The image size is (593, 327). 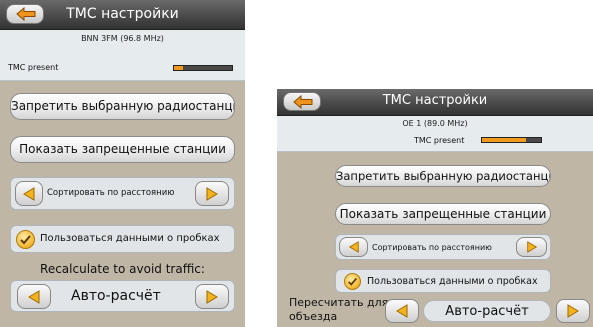 What do you see at coordinates (435, 123) in the screenshot?
I see `station-name: OE 1 (89.0 MHz)` at bounding box center [435, 123].